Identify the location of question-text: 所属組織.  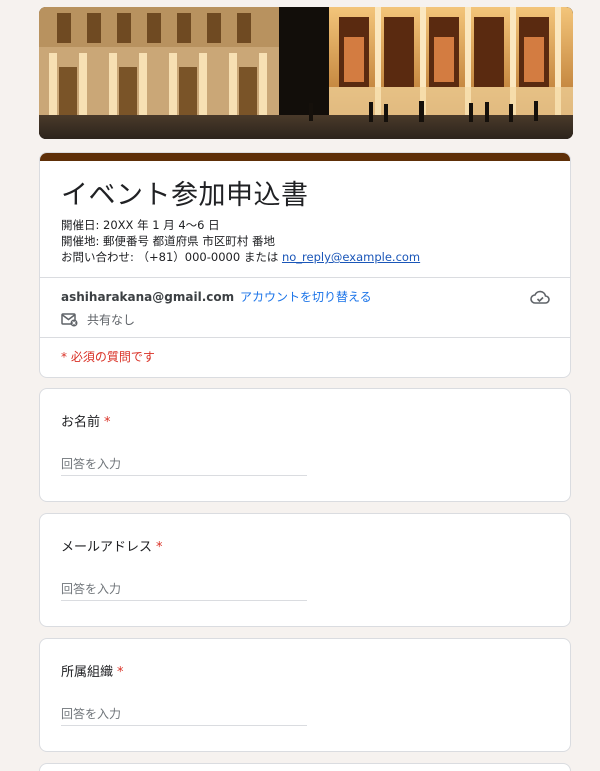
(87, 672).